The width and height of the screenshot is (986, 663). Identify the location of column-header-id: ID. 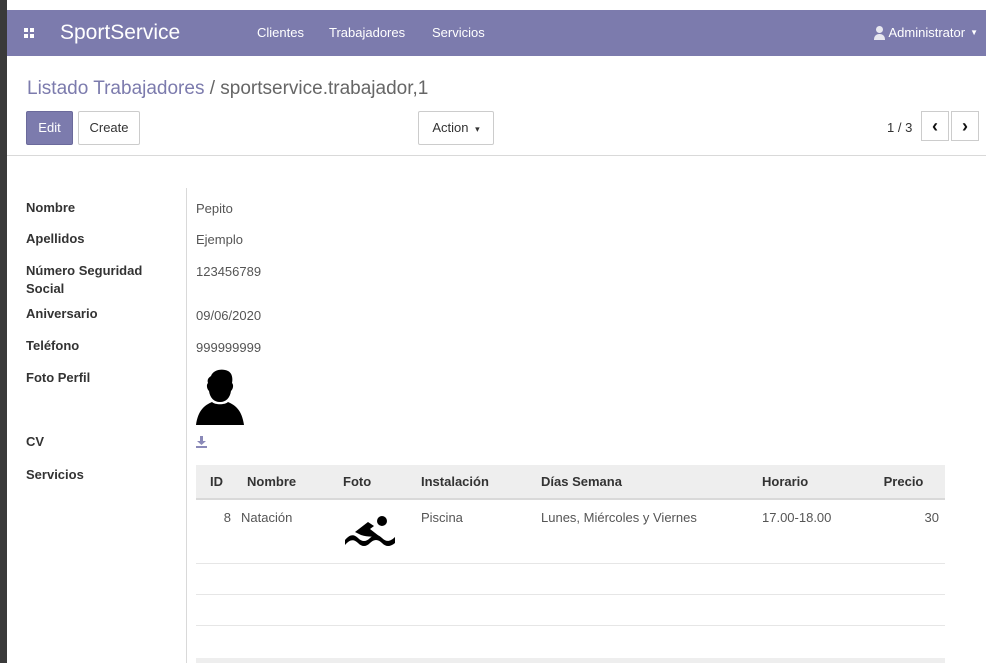
(216, 482).